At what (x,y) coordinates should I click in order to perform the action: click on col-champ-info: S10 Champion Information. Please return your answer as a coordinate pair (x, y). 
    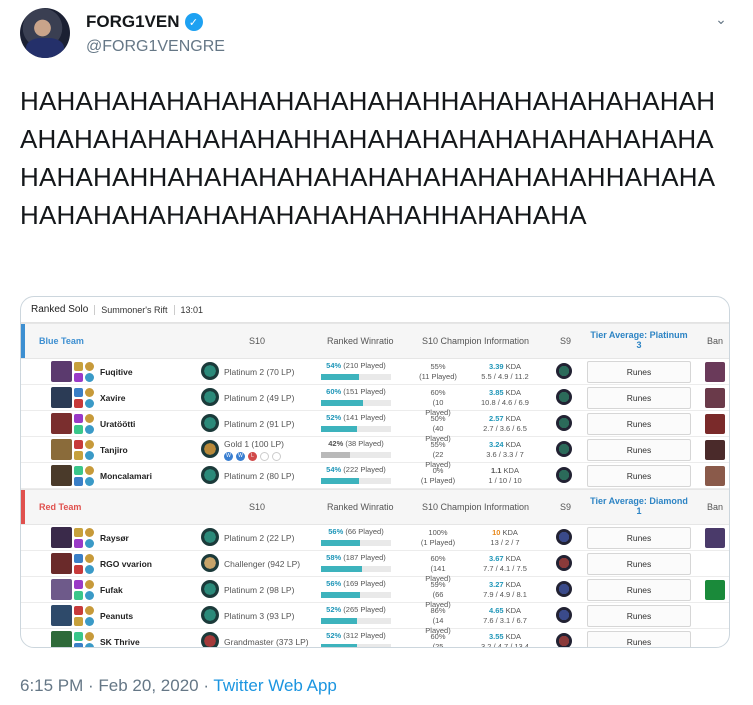
    Looking at the image, I should click on (476, 341).